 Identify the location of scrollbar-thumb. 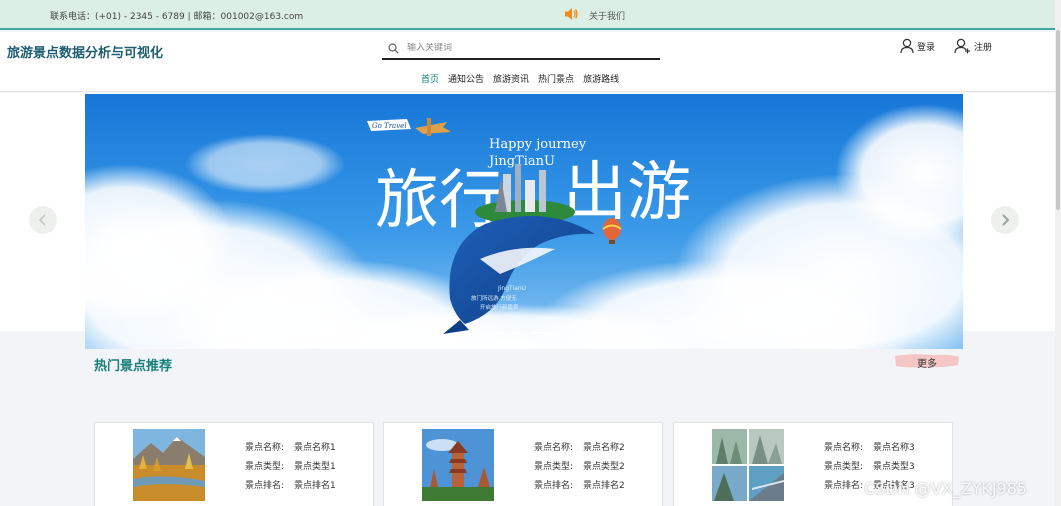
(1058, 120).